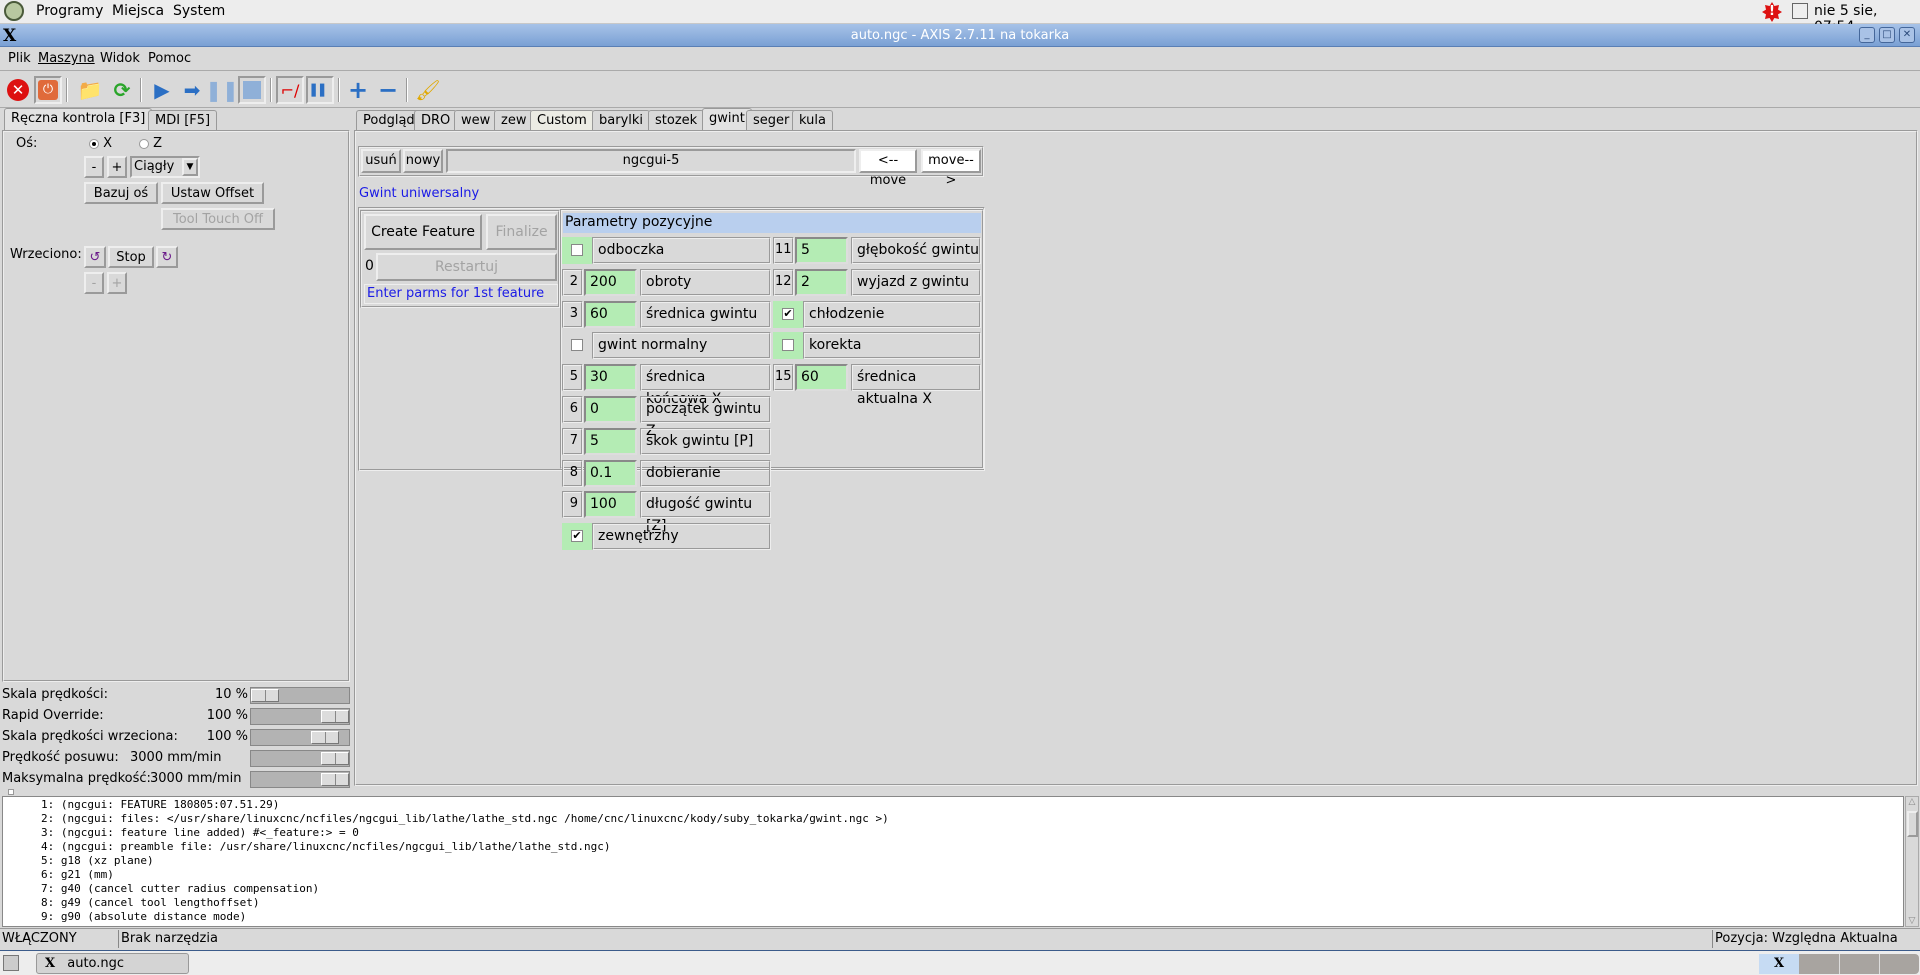  What do you see at coordinates (1912, 824) in the screenshot?
I see `scroll-thumb` at bounding box center [1912, 824].